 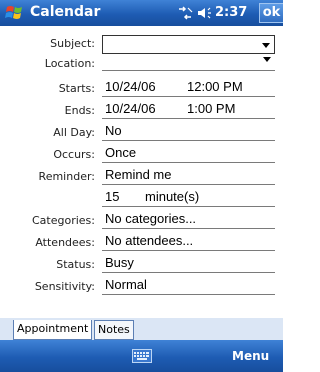 I want to click on starts-date: 10/24/06, so click(x=130, y=86).